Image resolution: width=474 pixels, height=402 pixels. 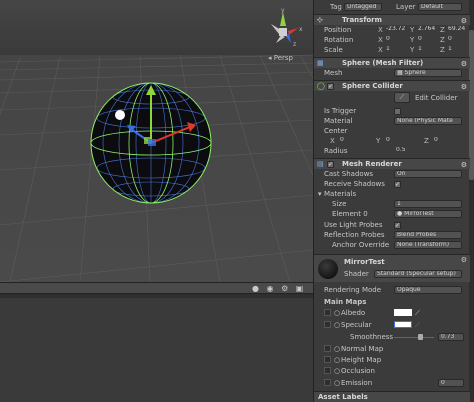 I want to click on smoothness-slider-track, so click(x=414, y=337).